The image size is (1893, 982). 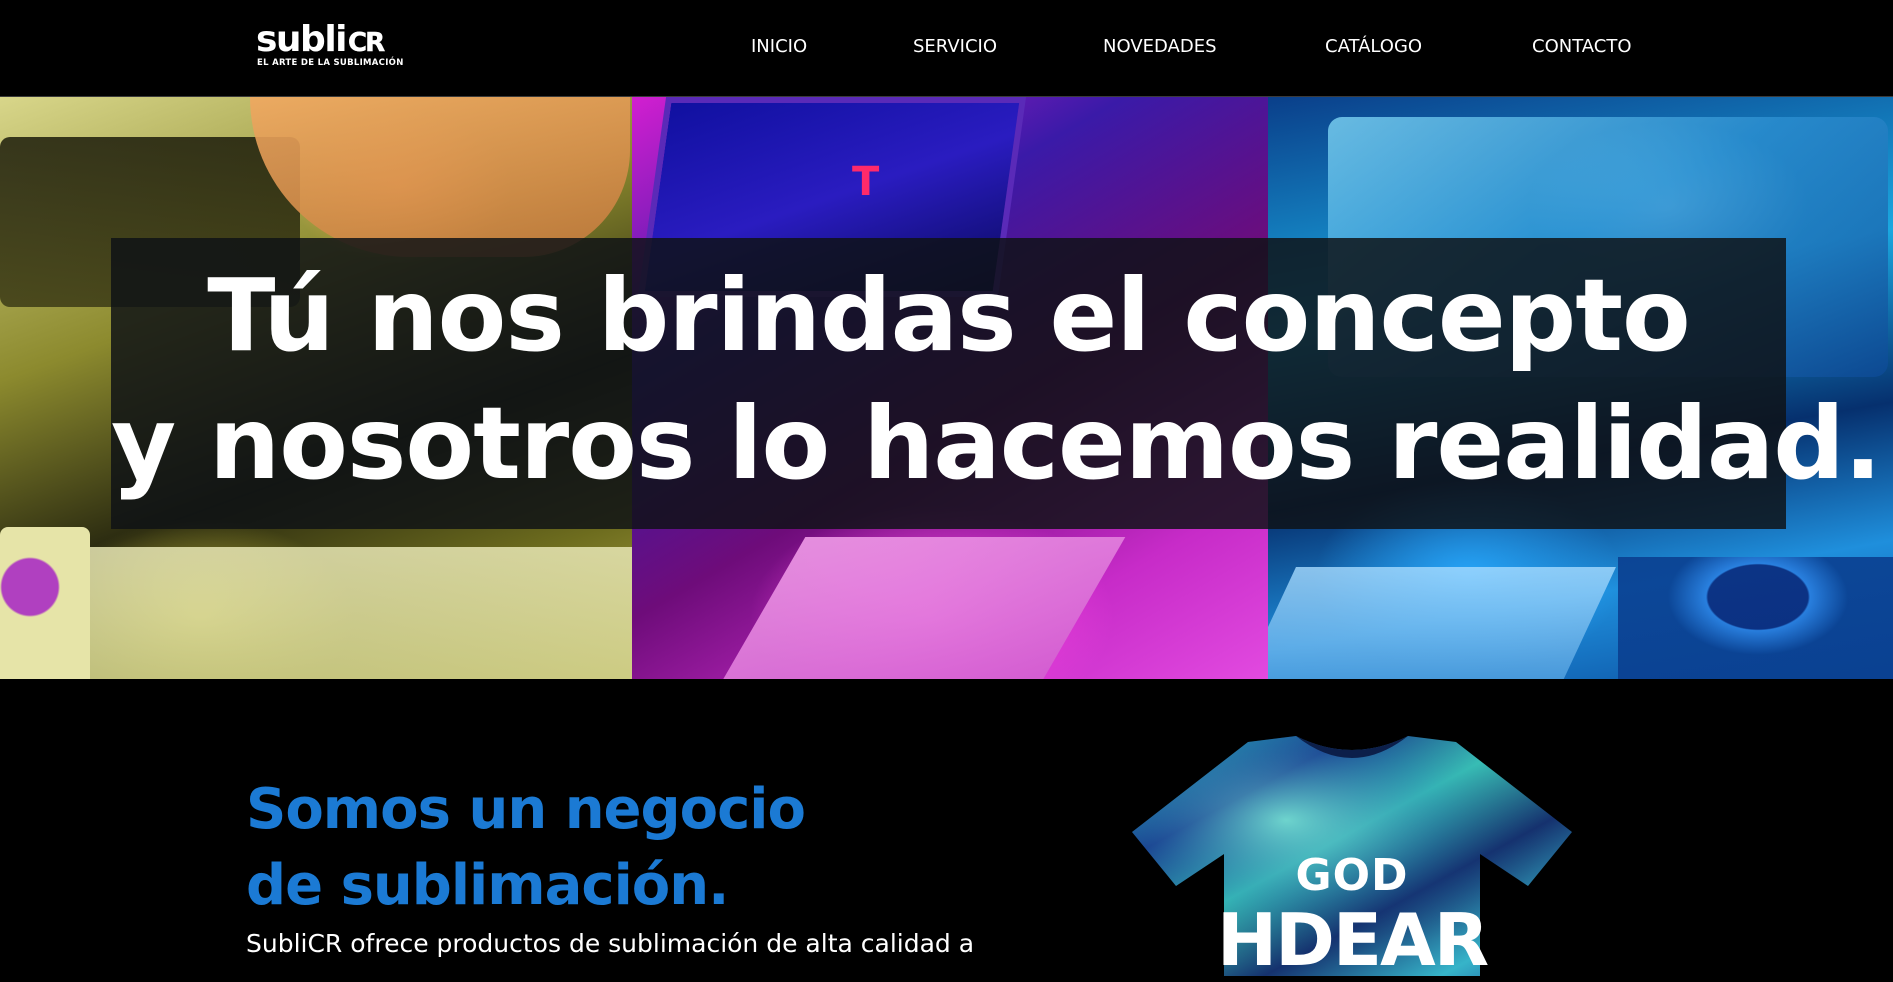 What do you see at coordinates (440, 177) in the screenshot?
I see `hand-shape` at bounding box center [440, 177].